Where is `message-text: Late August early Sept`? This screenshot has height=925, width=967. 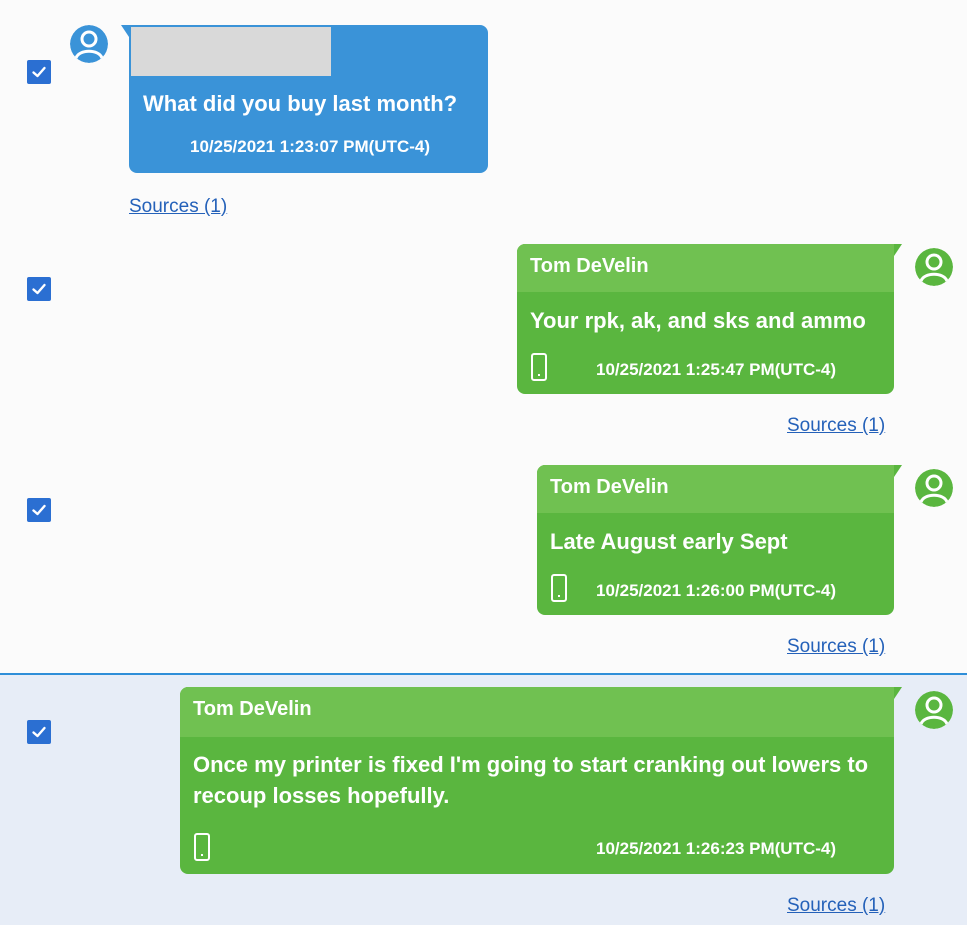 message-text: Late August early Sept is located at coordinates (669, 541).